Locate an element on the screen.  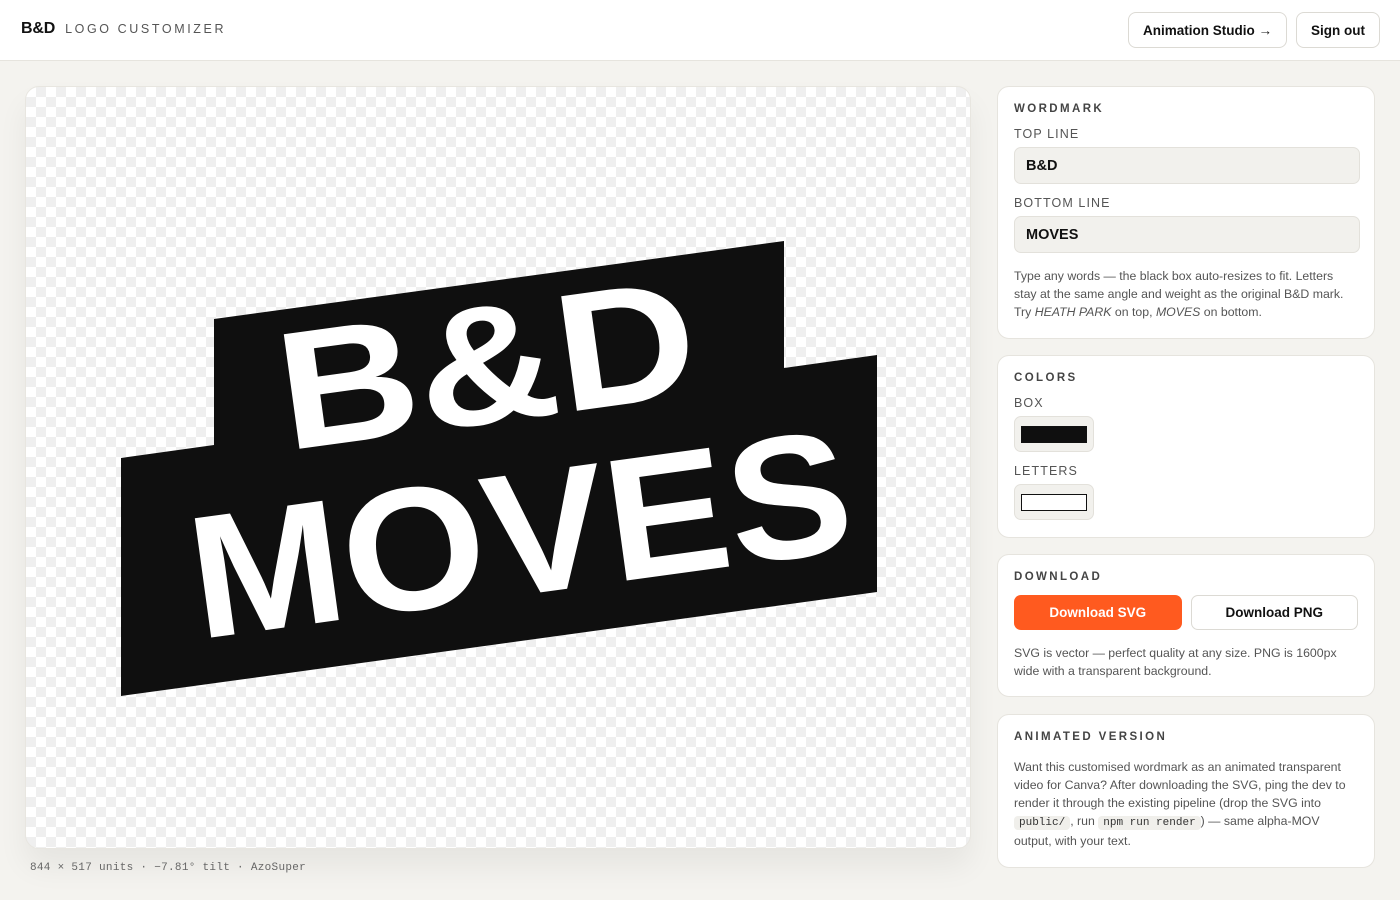
brand-logo: B&D is located at coordinates (38, 28).